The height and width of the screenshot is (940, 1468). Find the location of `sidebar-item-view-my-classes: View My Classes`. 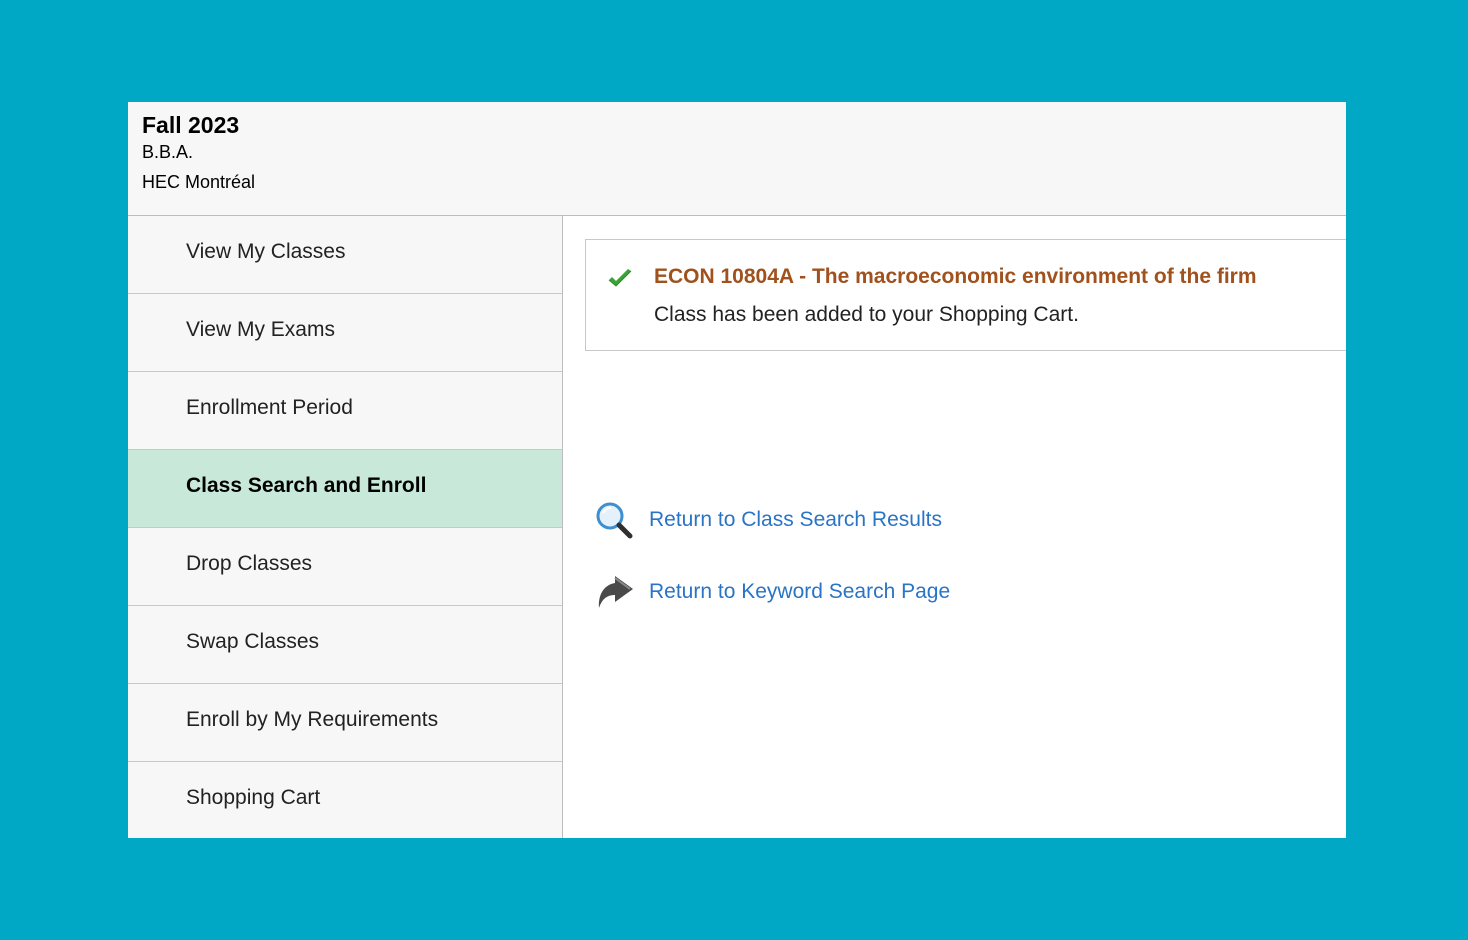

sidebar-item-view-my-classes: View My Classes is located at coordinates (345, 255).